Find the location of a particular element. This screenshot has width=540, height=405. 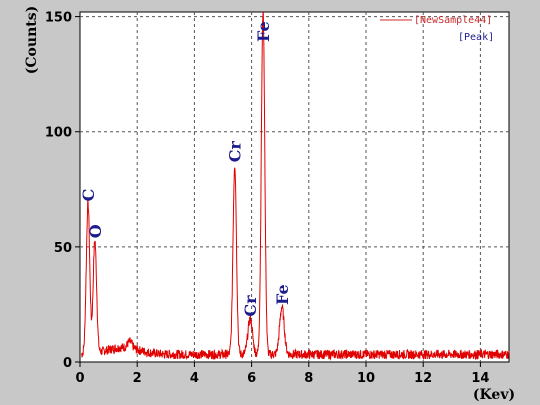

x-tick-label: 12 is located at coordinates (423, 378).